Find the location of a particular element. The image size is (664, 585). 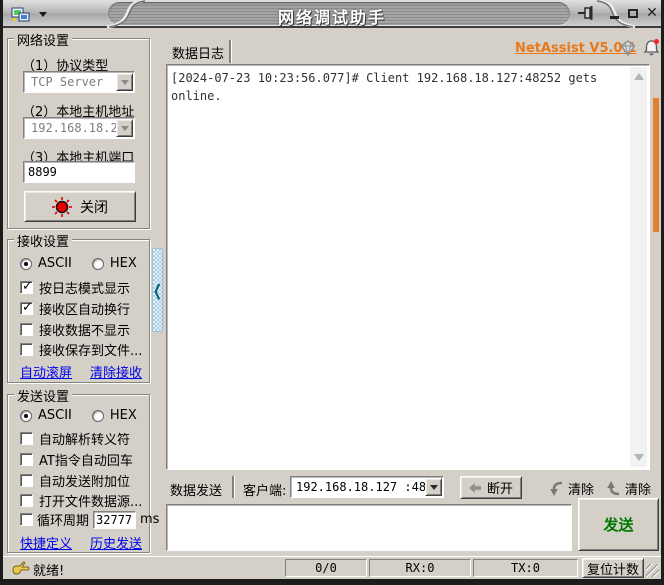

panel-collapse-handle: ❮ is located at coordinates (157, 290).